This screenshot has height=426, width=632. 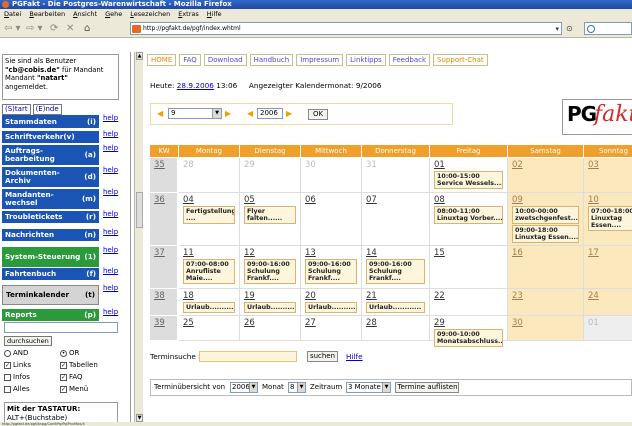 What do you see at coordinates (331, 323) in the screenshot?
I see `calendar-day-number: 27` at bounding box center [331, 323].